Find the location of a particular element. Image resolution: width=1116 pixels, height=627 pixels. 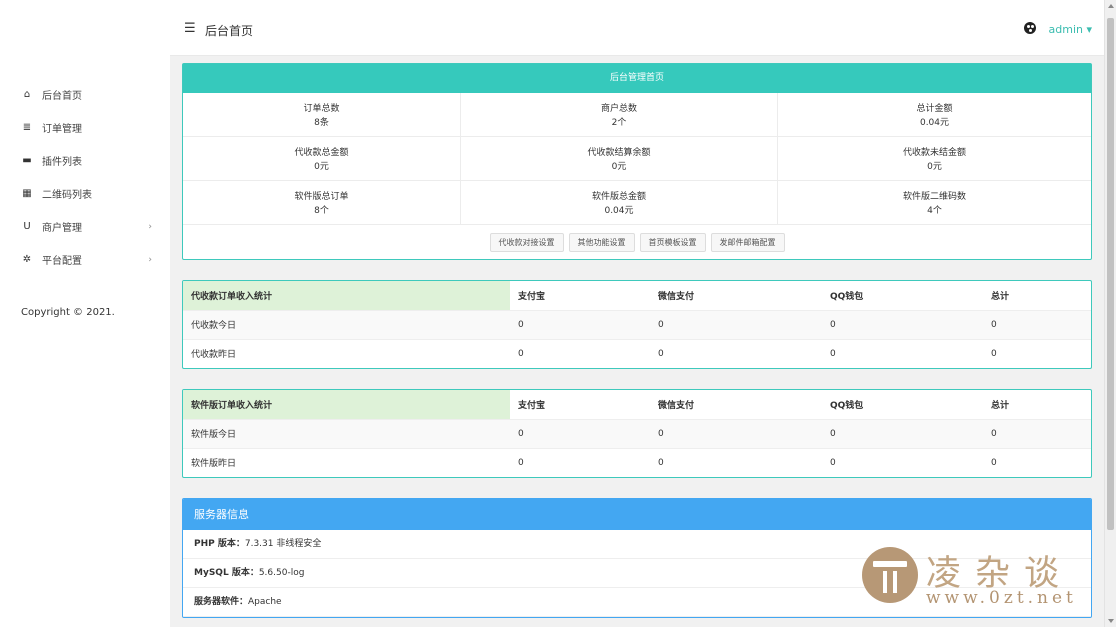

homepage-template-button: 首页模板设置 is located at coordinates (672, 242).